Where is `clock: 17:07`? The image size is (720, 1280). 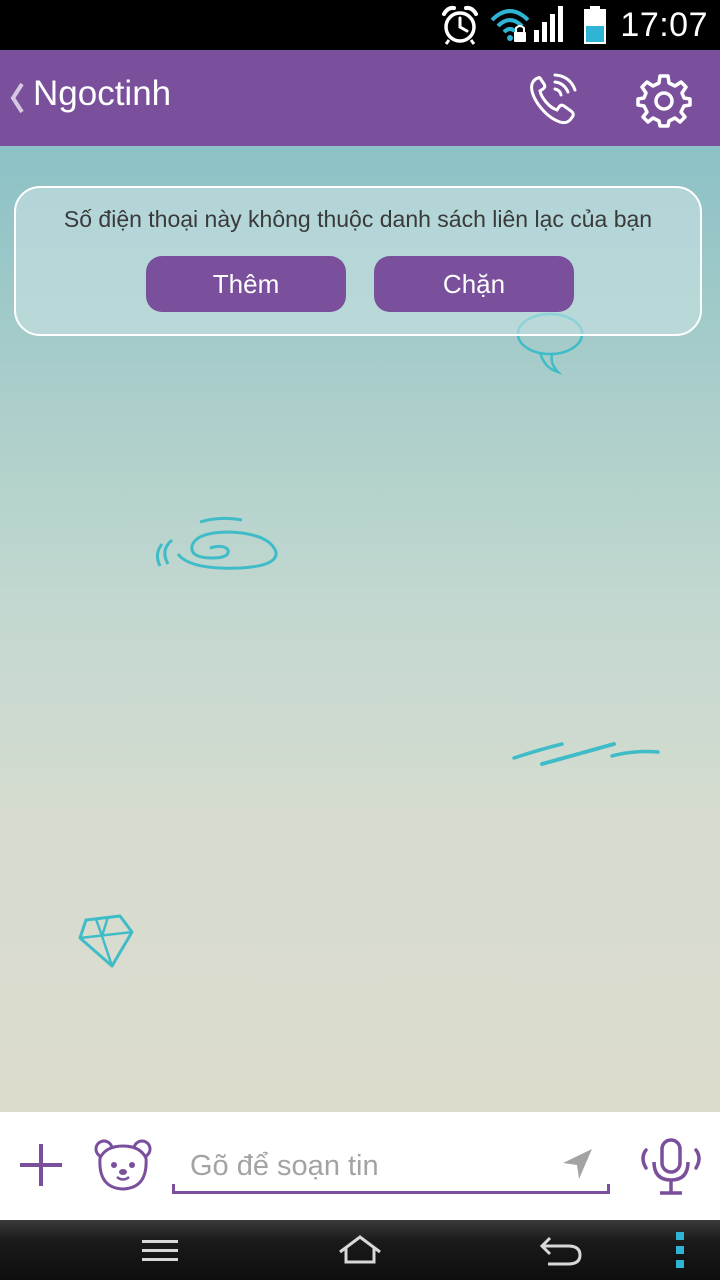
clock: 17:07 is located at coordinates (664, 25).